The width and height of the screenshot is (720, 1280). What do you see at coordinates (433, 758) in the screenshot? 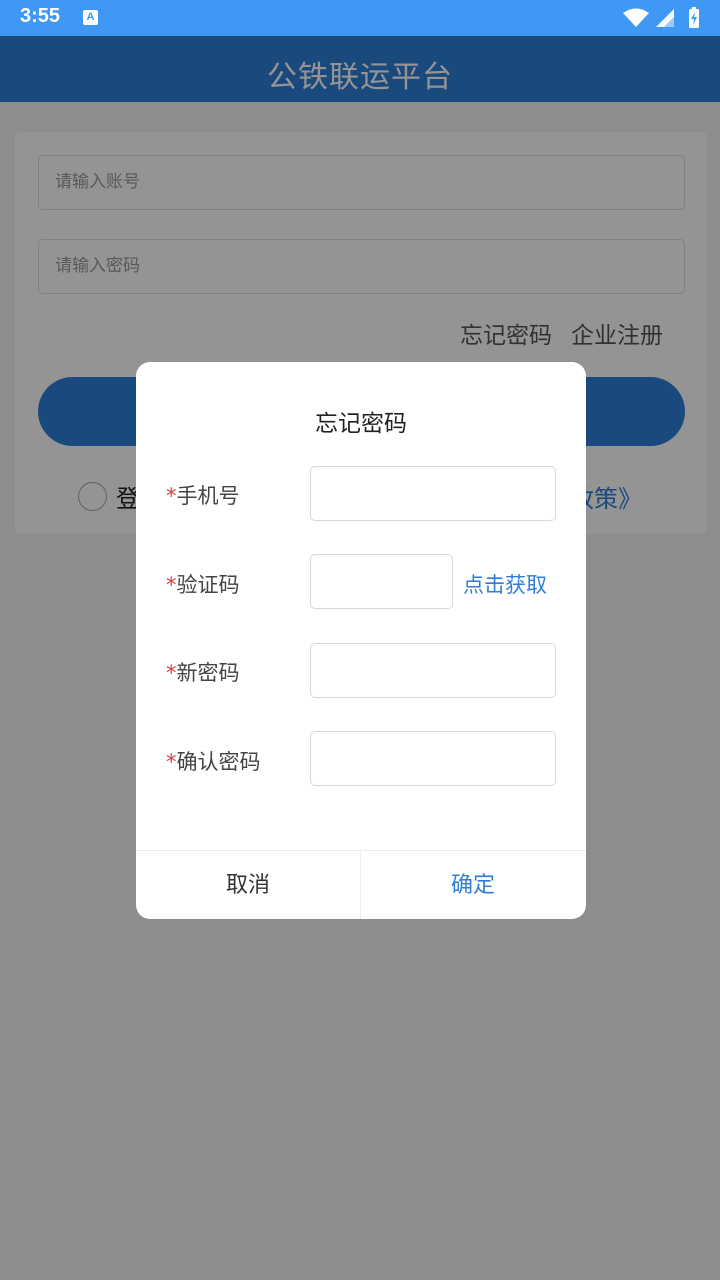
I see `confirm-password-input` at bounding box center [433, 758].